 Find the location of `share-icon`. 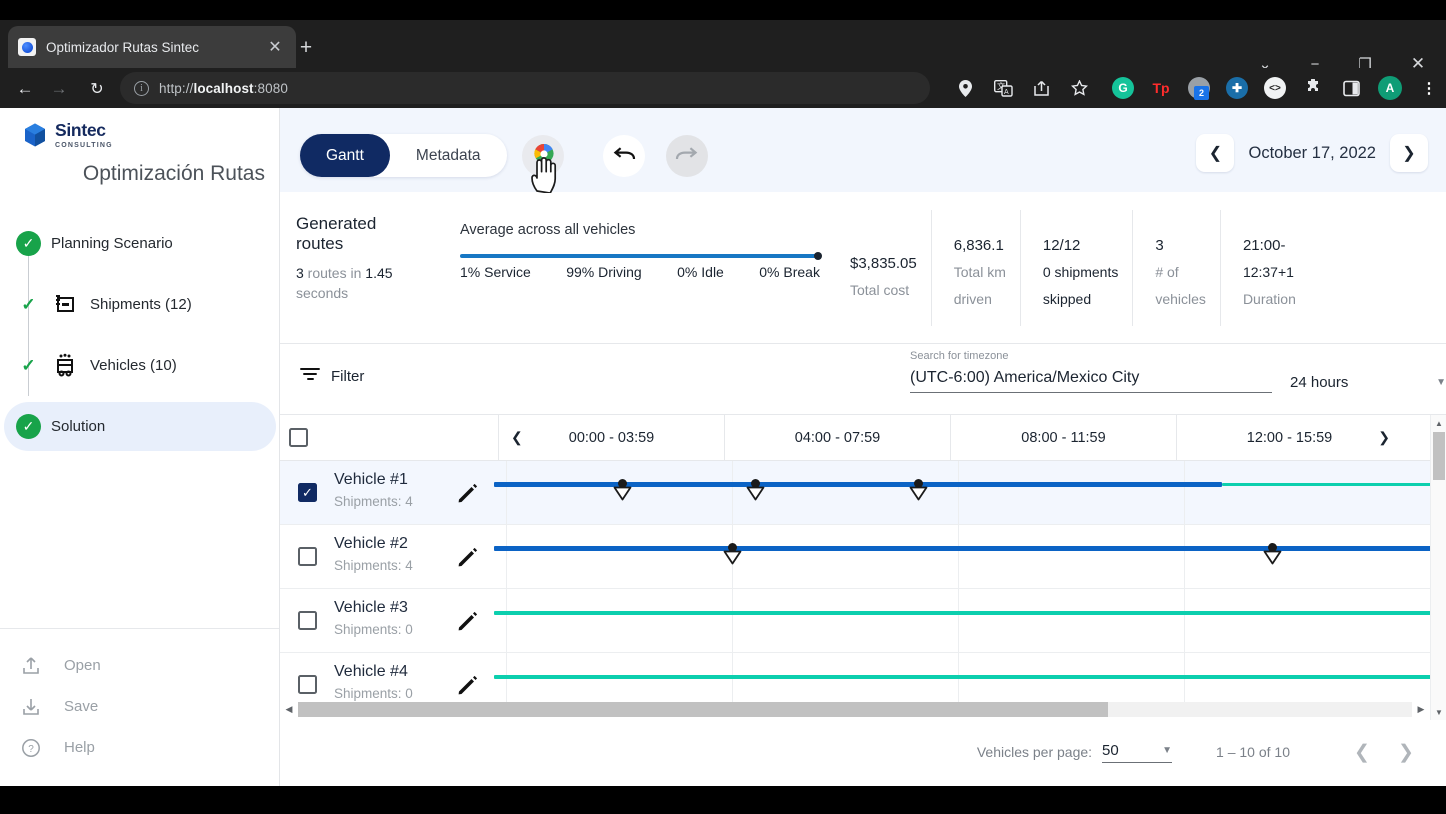

share-icon is located at coordinates (1041, 88).